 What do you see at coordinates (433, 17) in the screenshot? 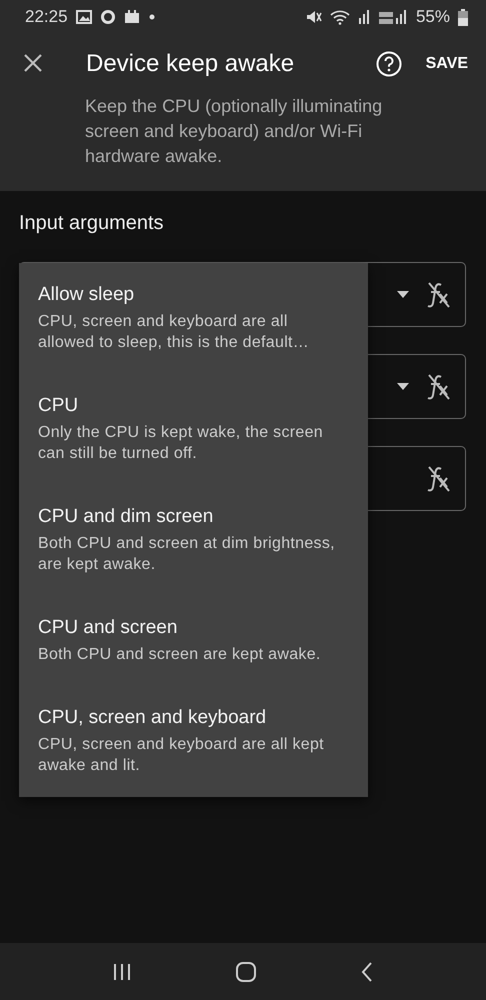
I see `battery-percent: 55%` at bounding box center [433, 17].